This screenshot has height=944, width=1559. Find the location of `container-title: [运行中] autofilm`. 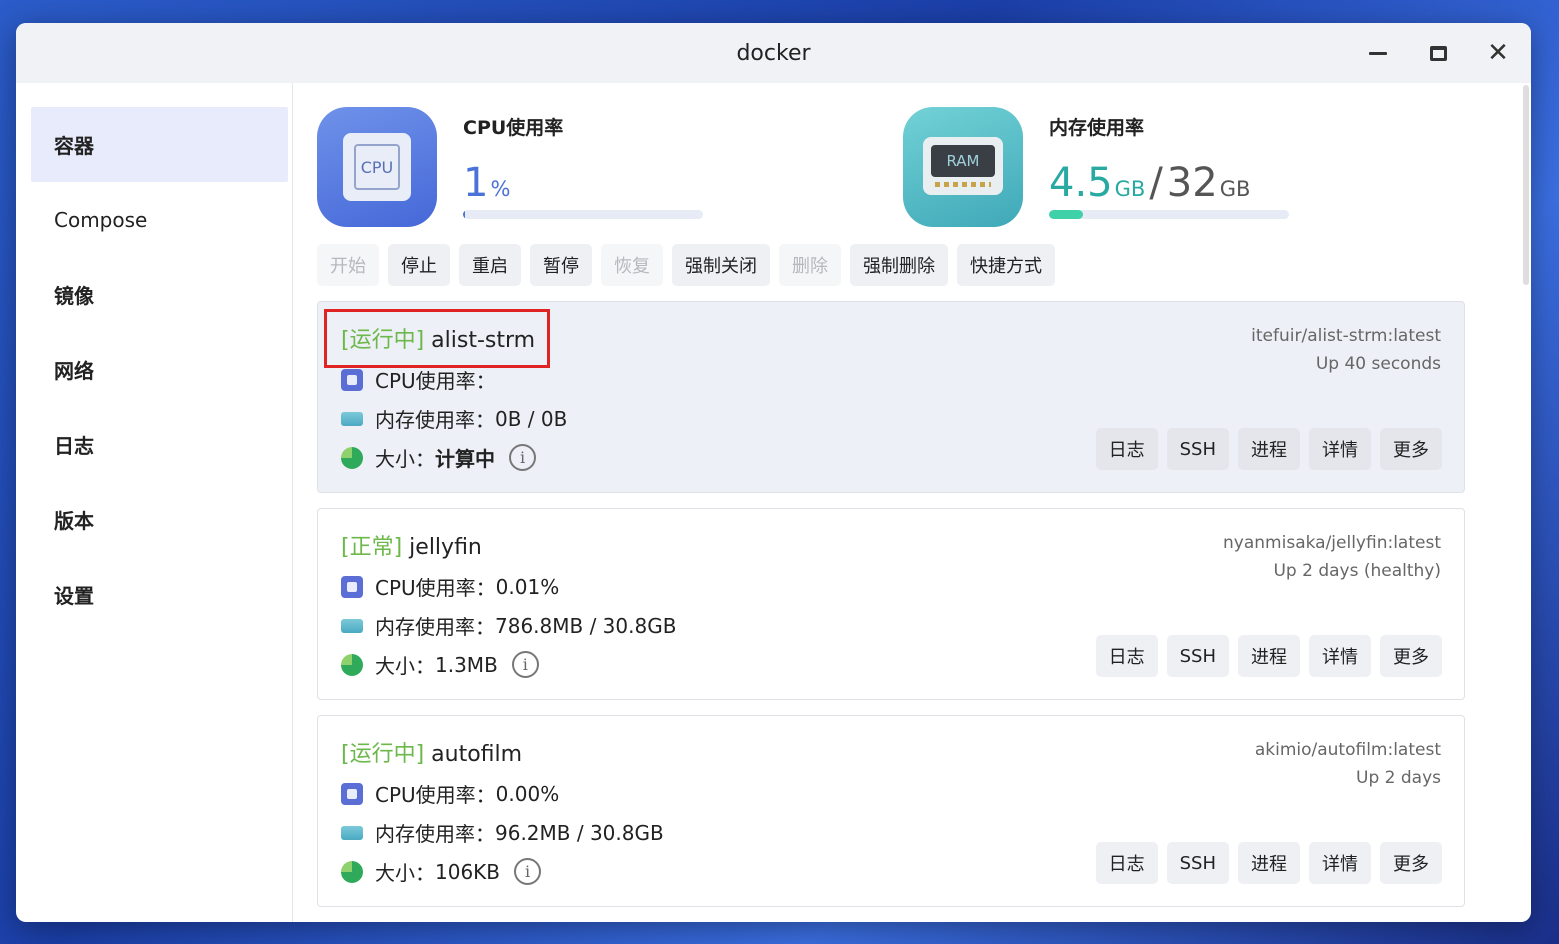

container-title: [运行中] autofilm is located at coordinates (431, 752).